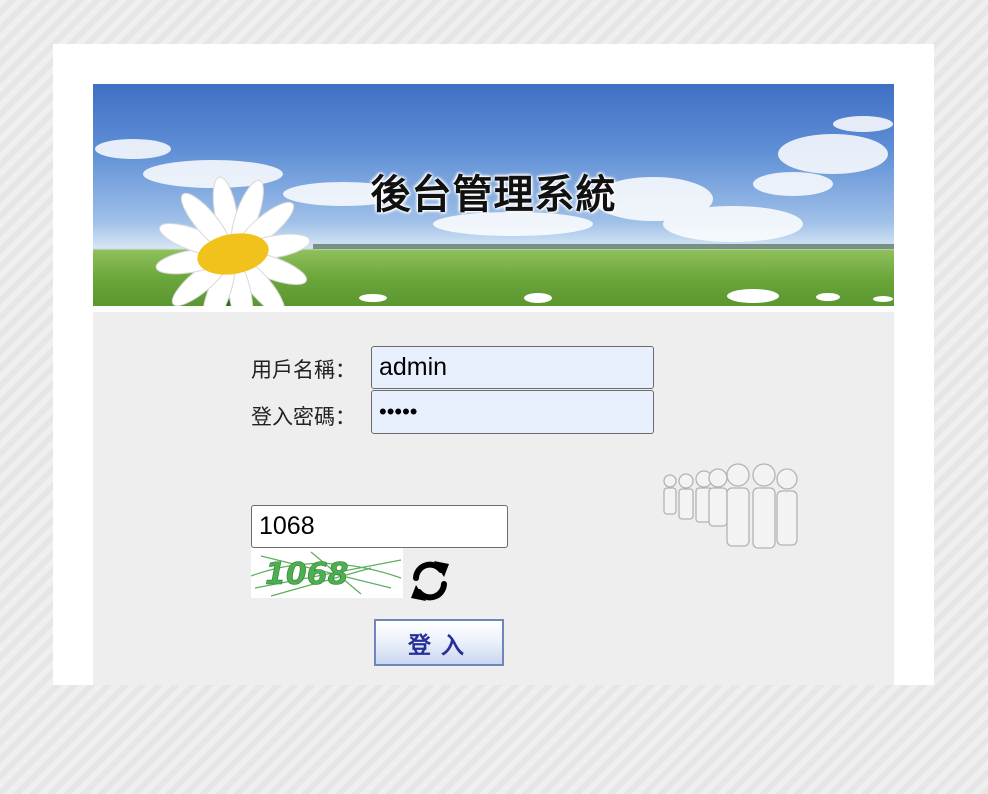 The width and height of the screenshot is (988, 794). I want to click on captcha-input, so click(379, 526).